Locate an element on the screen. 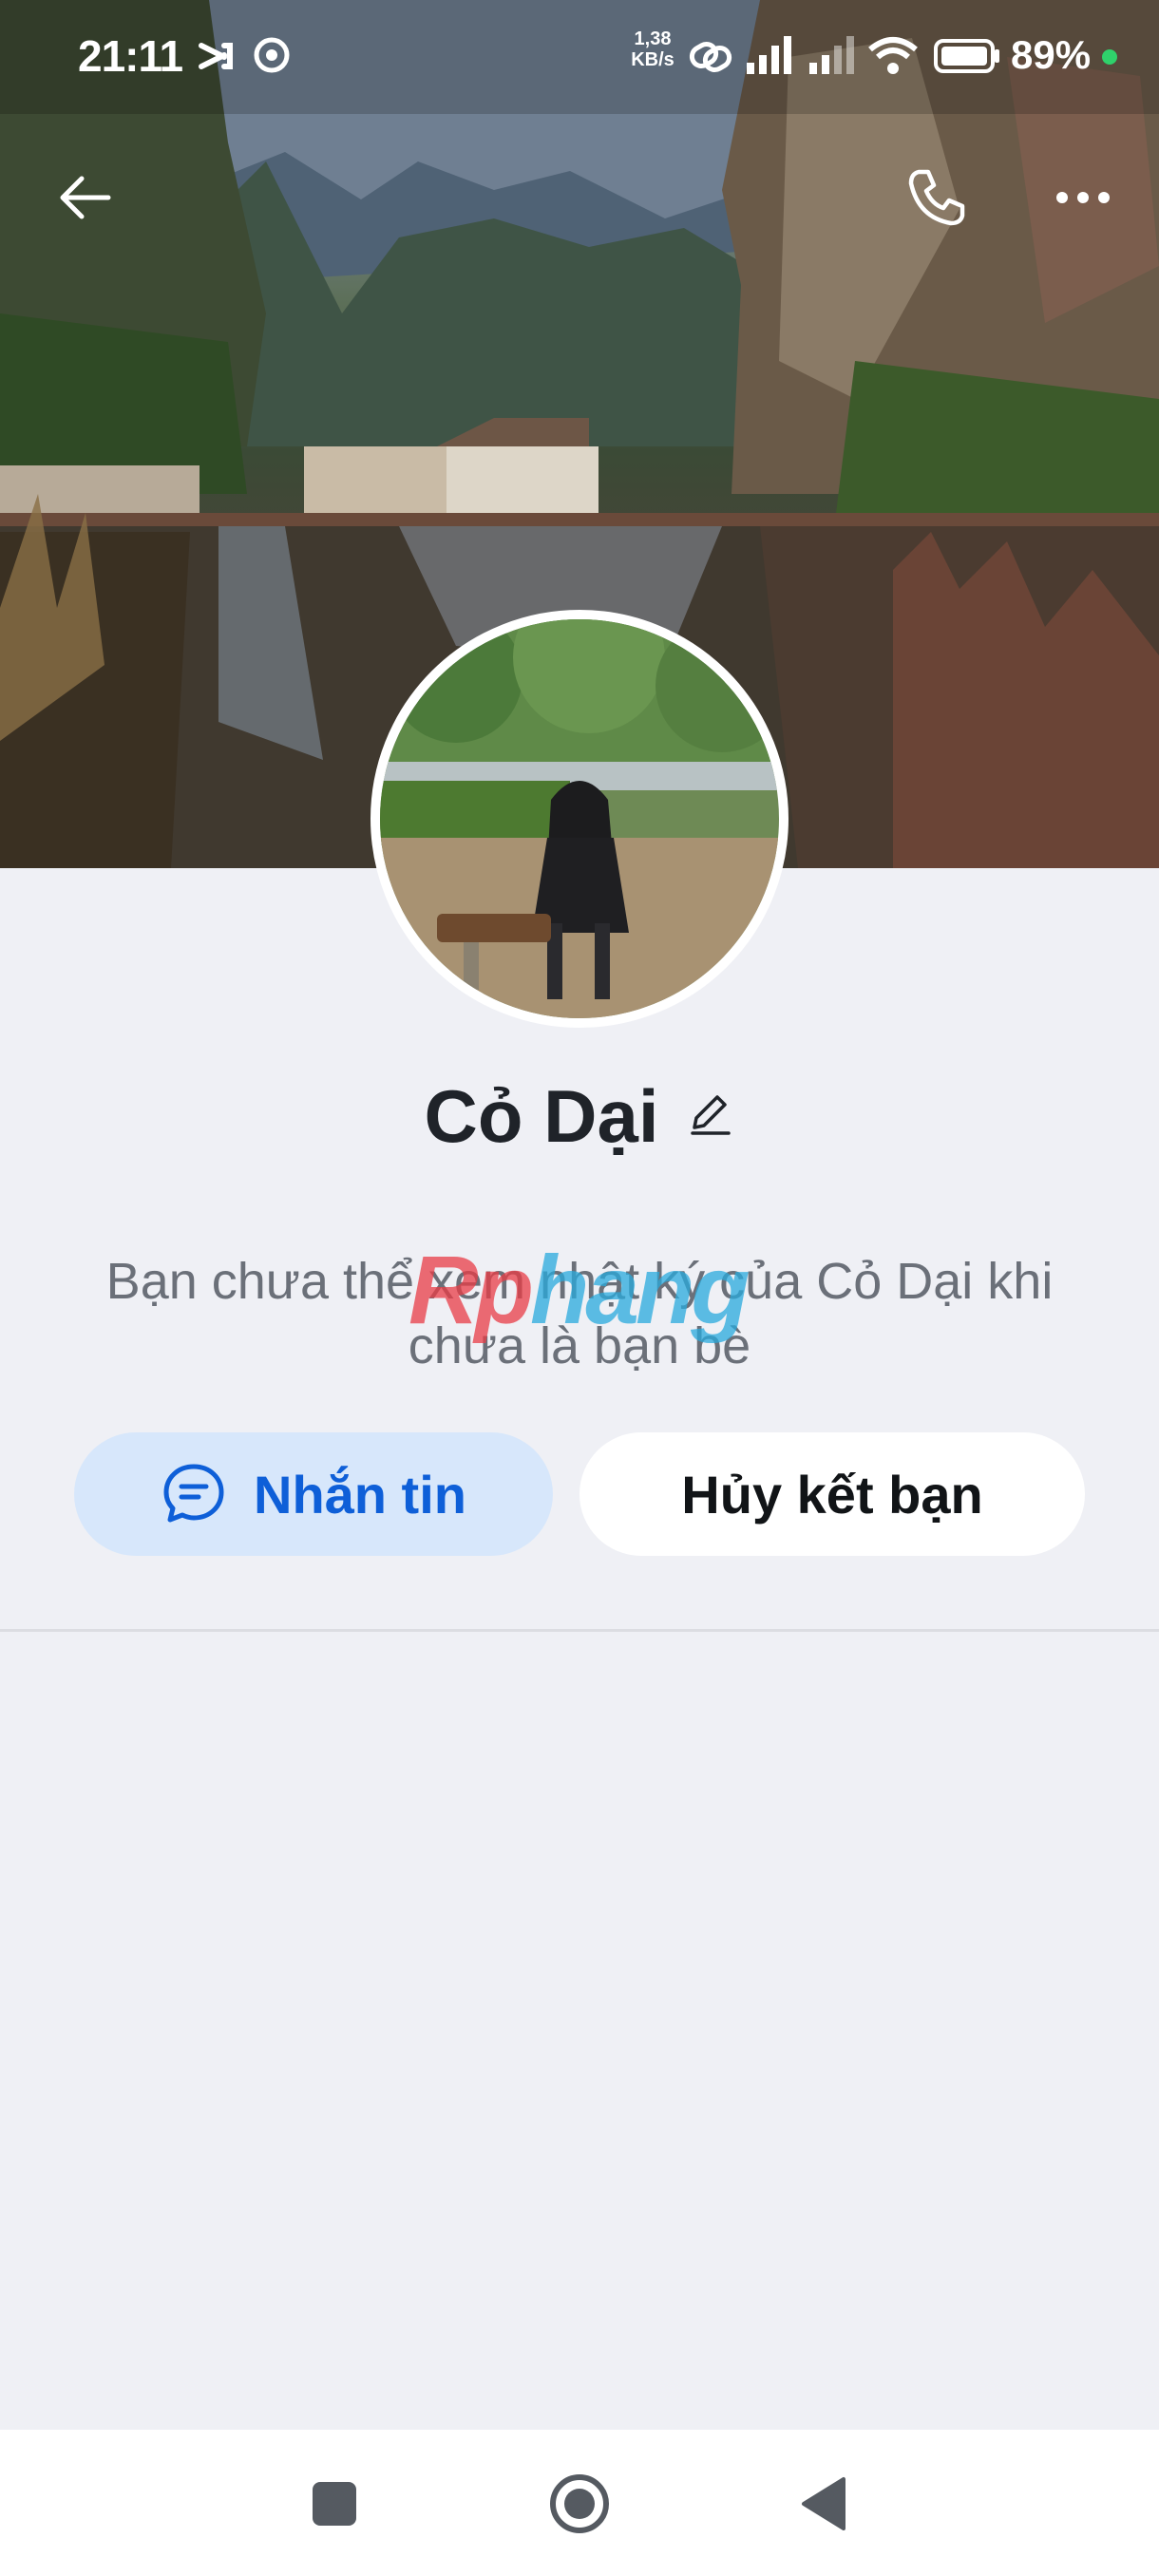  net-speed: 1,38 KB/s is located at coordinates (652, 49).